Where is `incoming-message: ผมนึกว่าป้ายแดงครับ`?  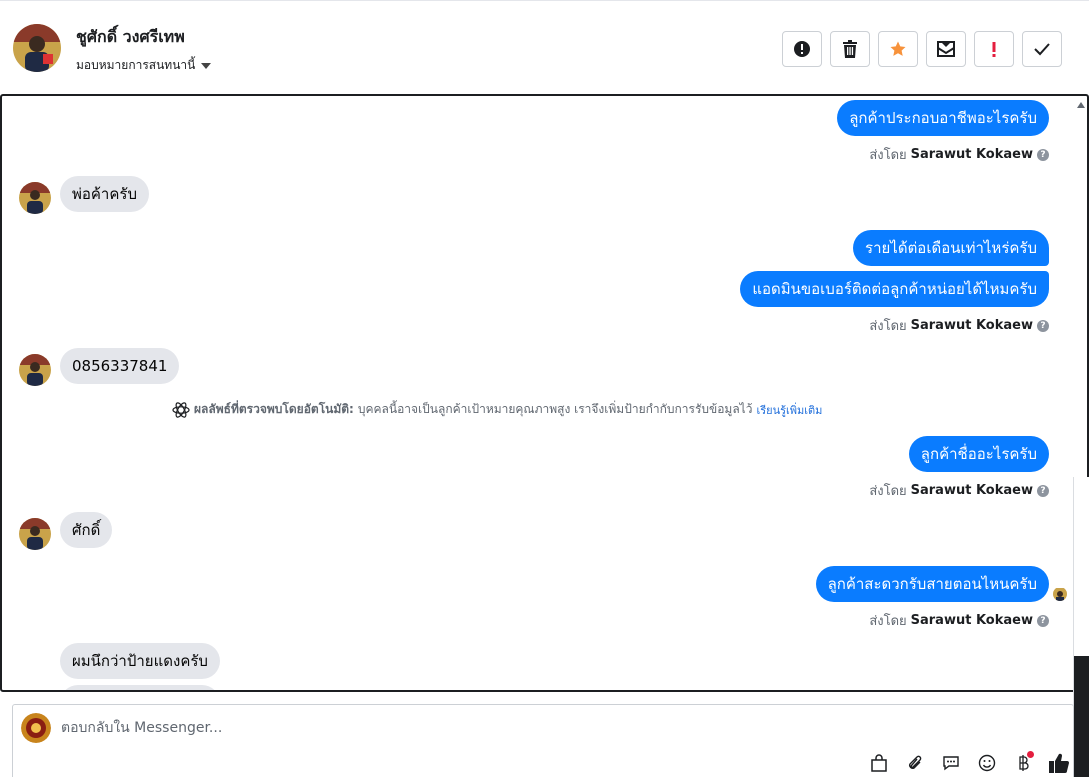
incoming-message: ผมนึกว่าป้ายแดงครับ is located at coordinates (140, 661).